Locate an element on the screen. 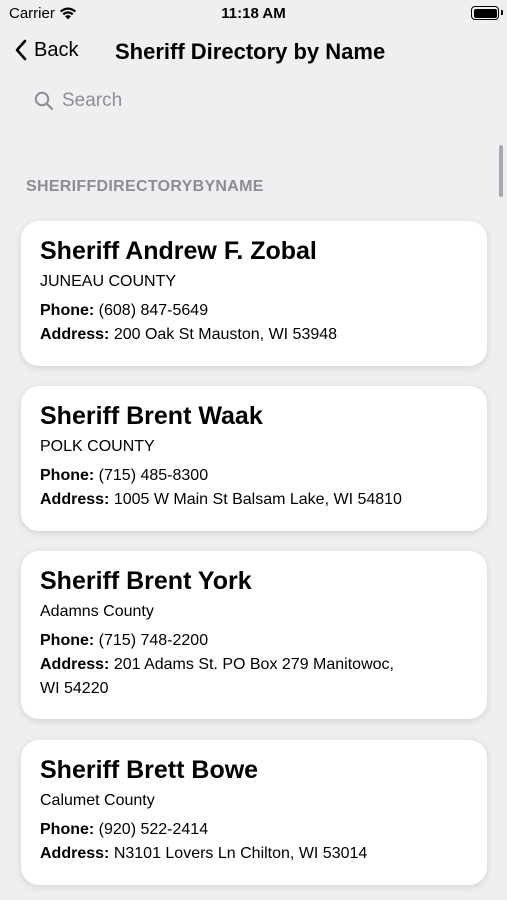  chevron-left-icon is located at coordinates (21, 50).